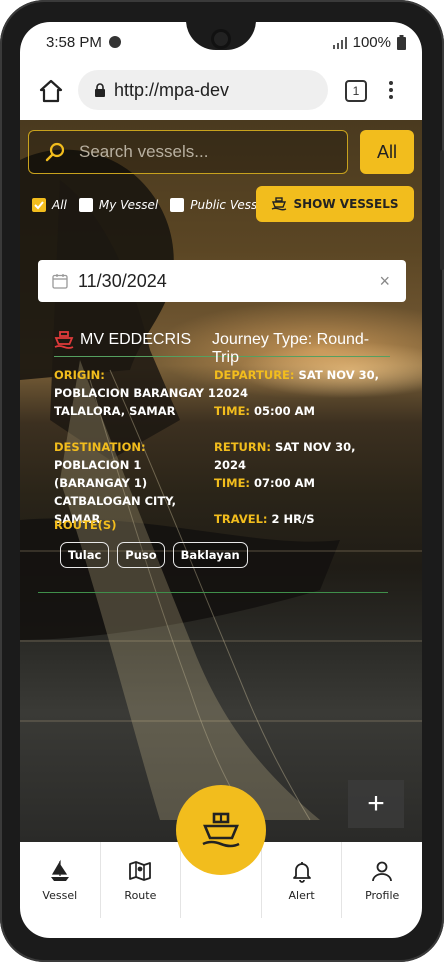 The width and height of the screenshot is (444, 962). I want to click on status-time-text: 3:58 PM, so click(74, 42).